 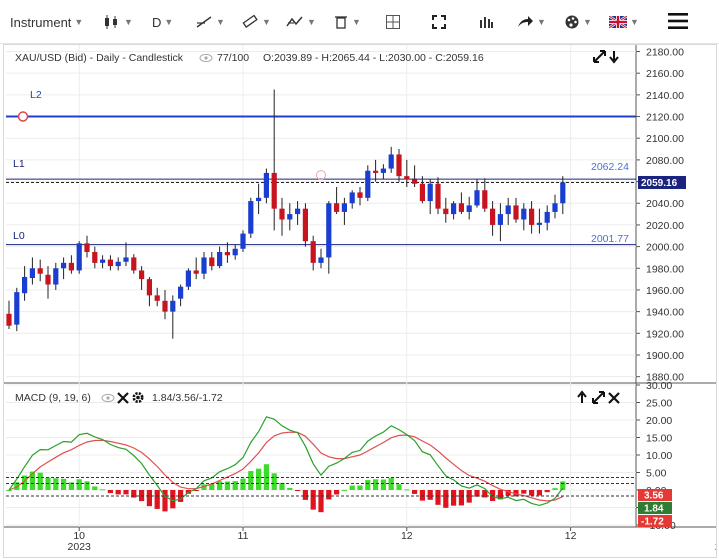 What do you see at coordinates (654, 496) in the screenshot?
I see `signal-badge-text: 3.56` at bounding box center [654, 496].